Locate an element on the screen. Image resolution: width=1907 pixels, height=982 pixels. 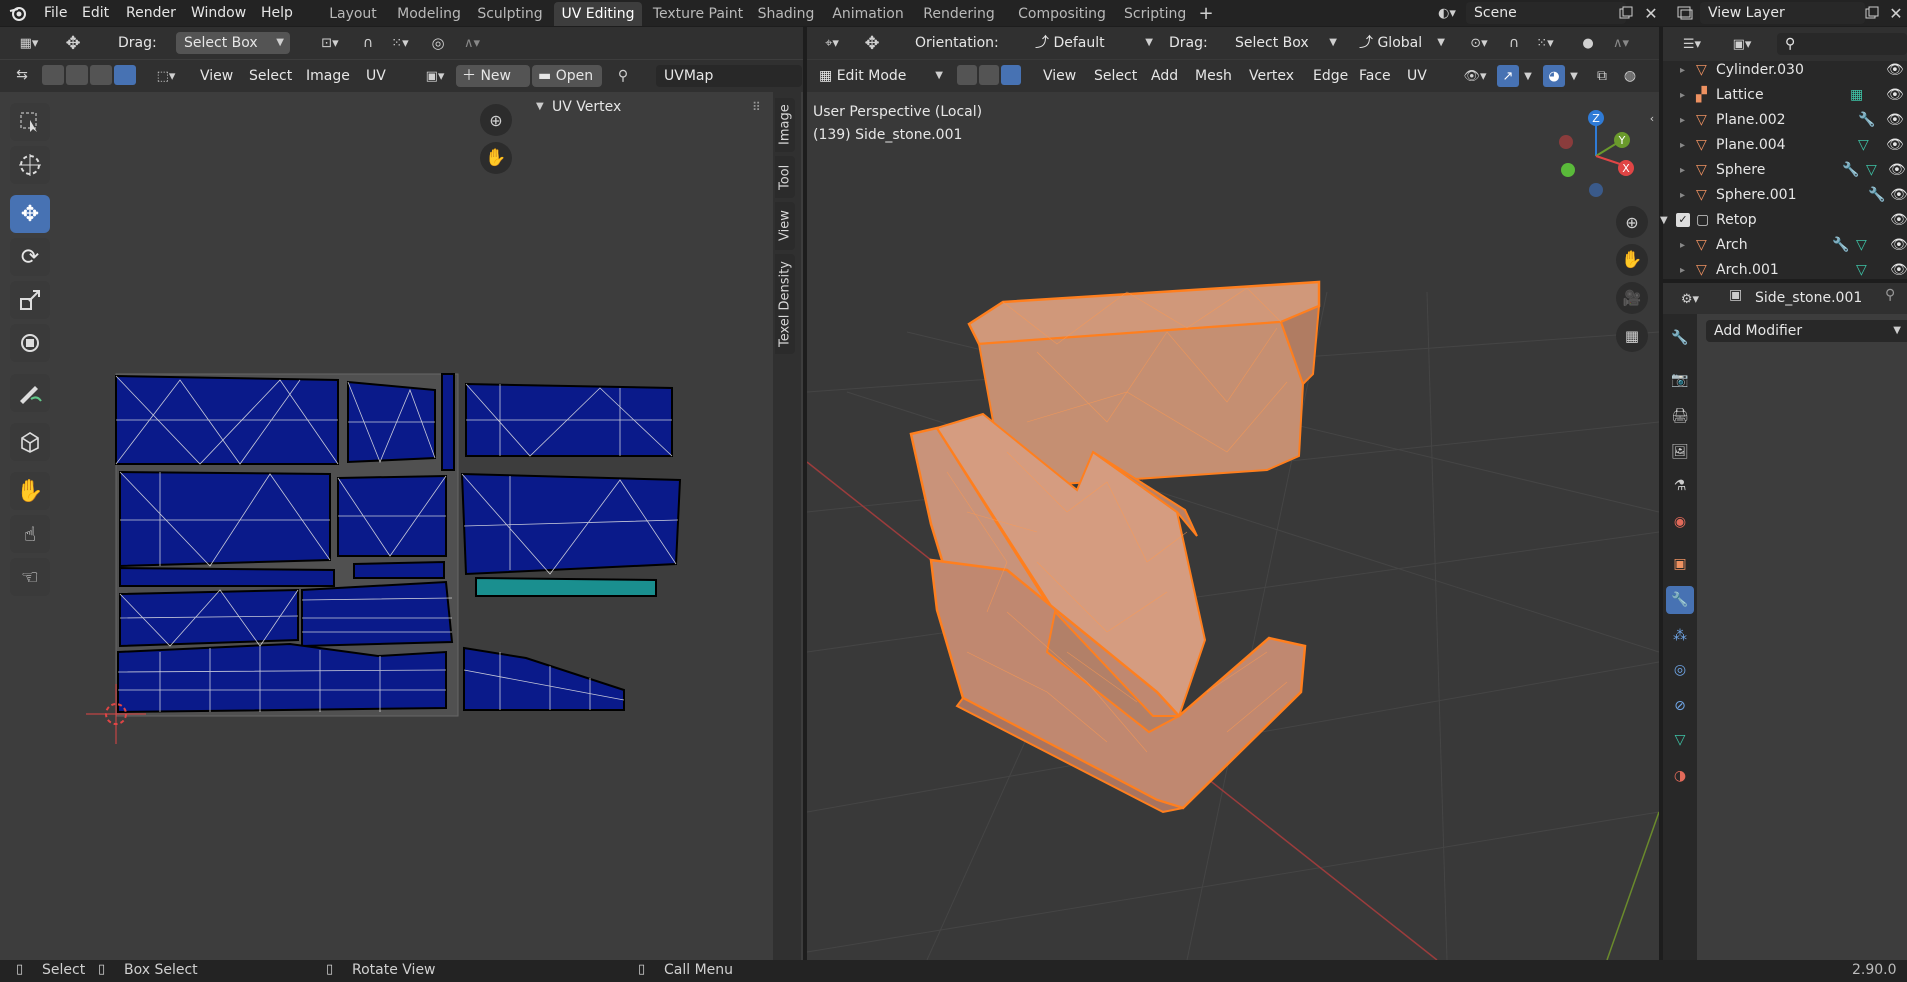
tab-texel-density: Texel Density is located at coordinates (785, 304).